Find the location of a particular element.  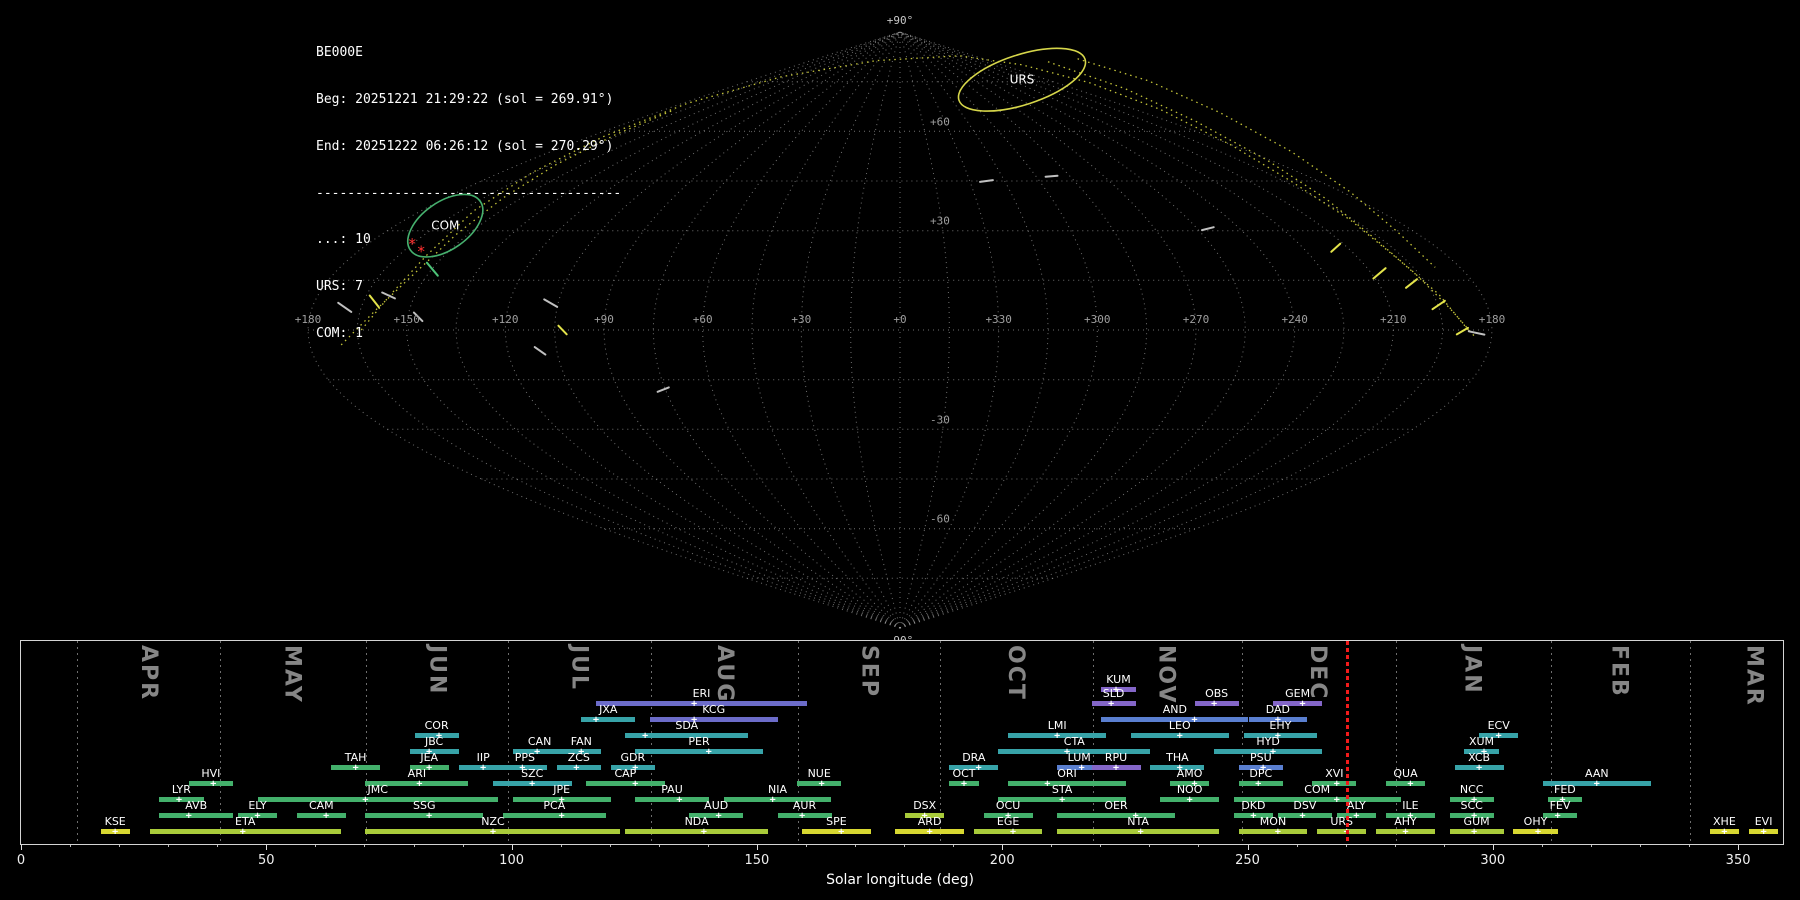

shower-label: ALY is located at coordinates (1356, 805).